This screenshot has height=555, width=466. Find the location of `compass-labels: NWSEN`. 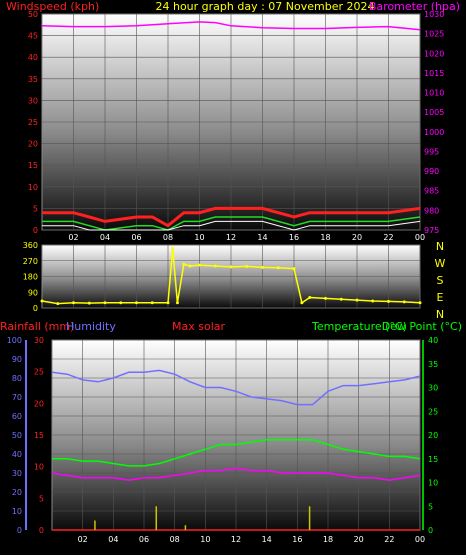

compass-labels: NWSEN is located at coordinates (440, 280).